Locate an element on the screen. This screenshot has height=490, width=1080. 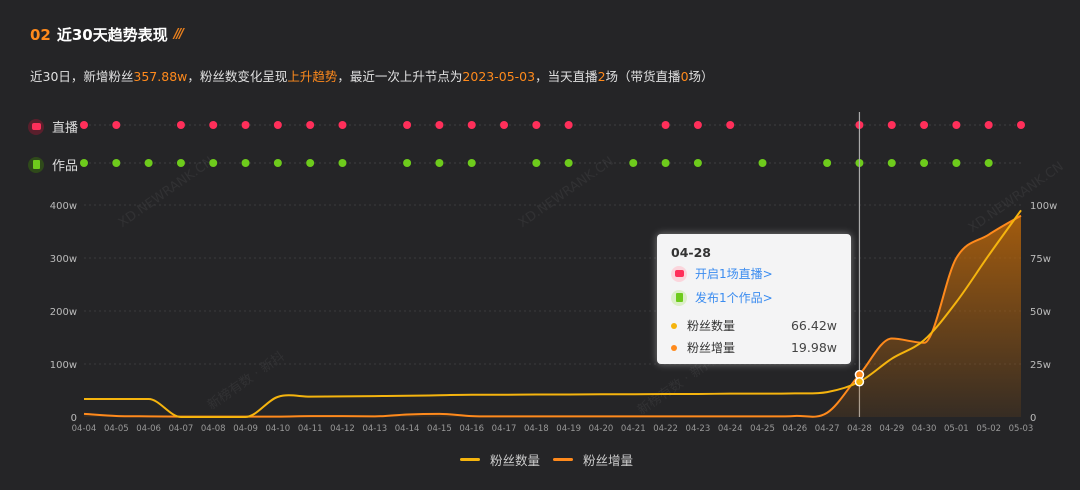
x-axis-tick: 04-04 is located at coordinates (84, 429).